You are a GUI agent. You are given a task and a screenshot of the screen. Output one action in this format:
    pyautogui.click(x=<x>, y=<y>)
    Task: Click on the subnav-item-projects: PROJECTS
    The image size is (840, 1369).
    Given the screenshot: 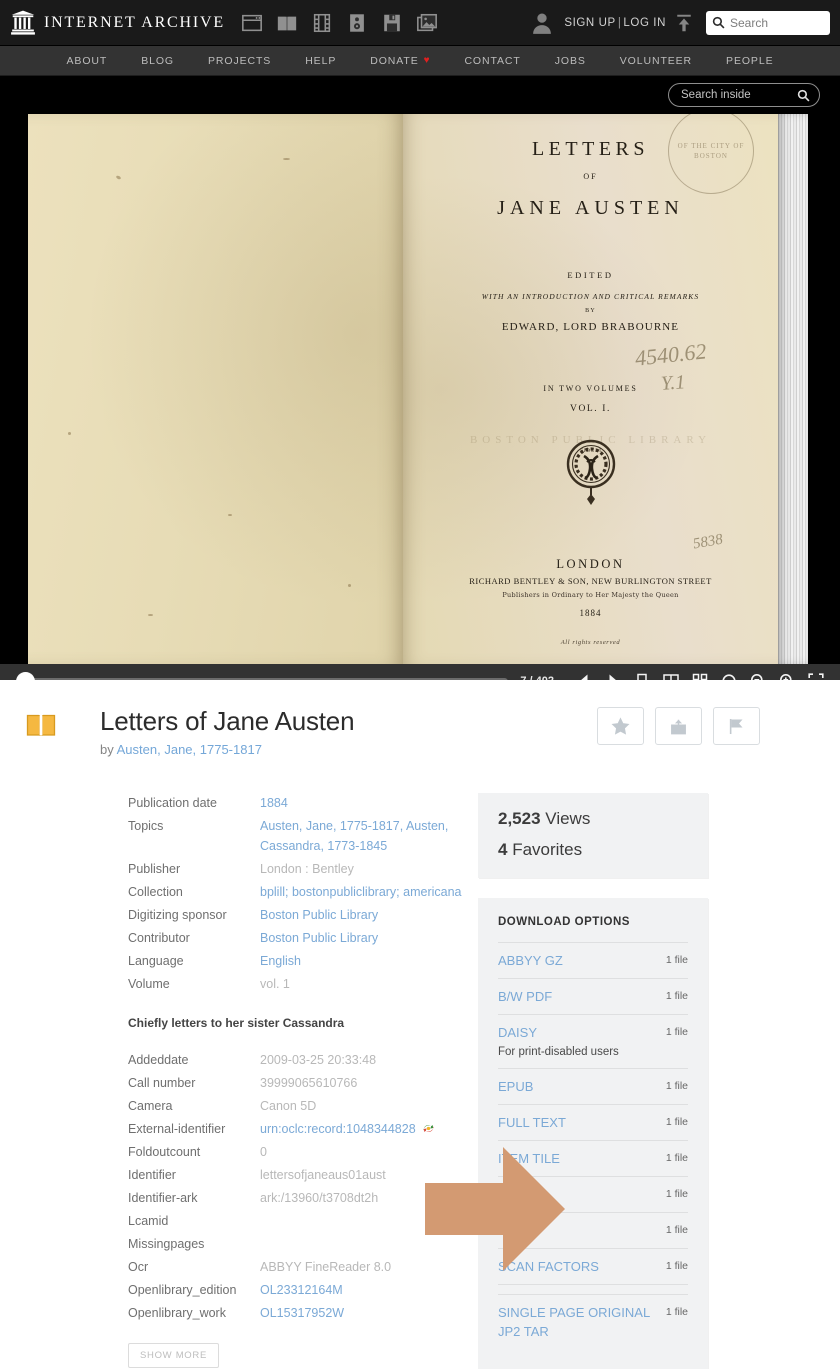 What is the action you would take?
    pyautogui.click(x=239, y=61)
    